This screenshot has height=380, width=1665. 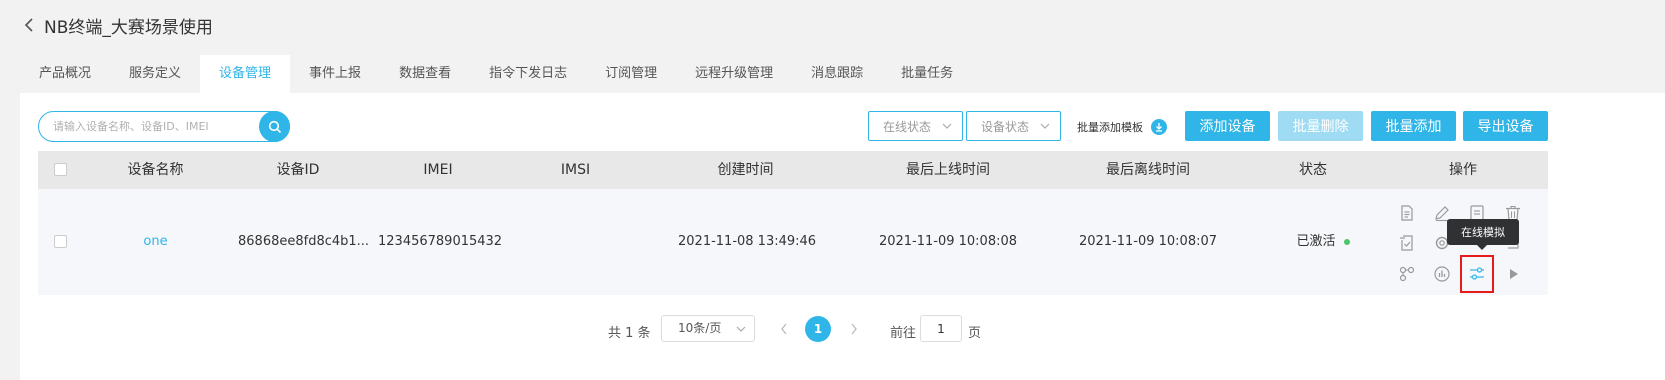 What do you see at coordinates (1159, 127) in the screenshot?
I see `download-icon` at bounding box center [1159, 127].